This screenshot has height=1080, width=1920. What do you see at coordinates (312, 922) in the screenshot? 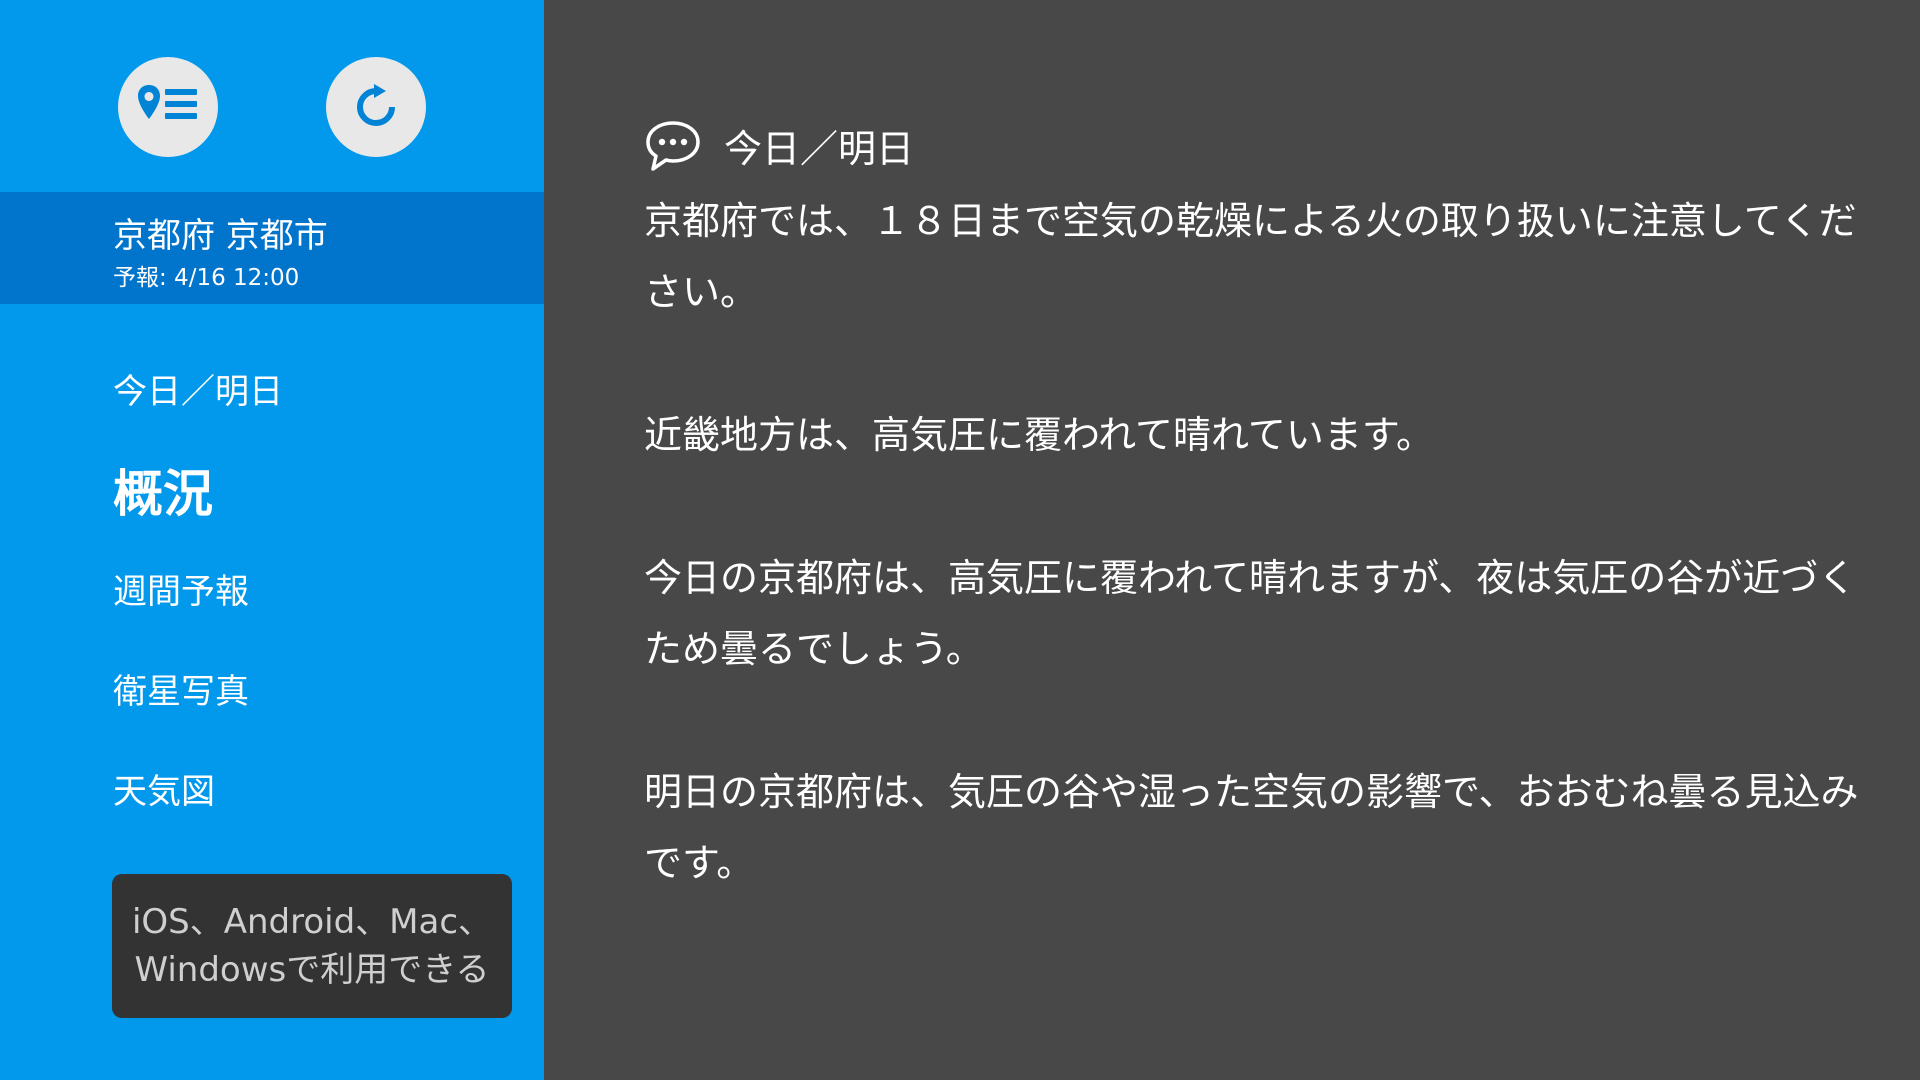
I see `promo-line-1: iOS、Android、Mac、` at bounding box center [312, 922].